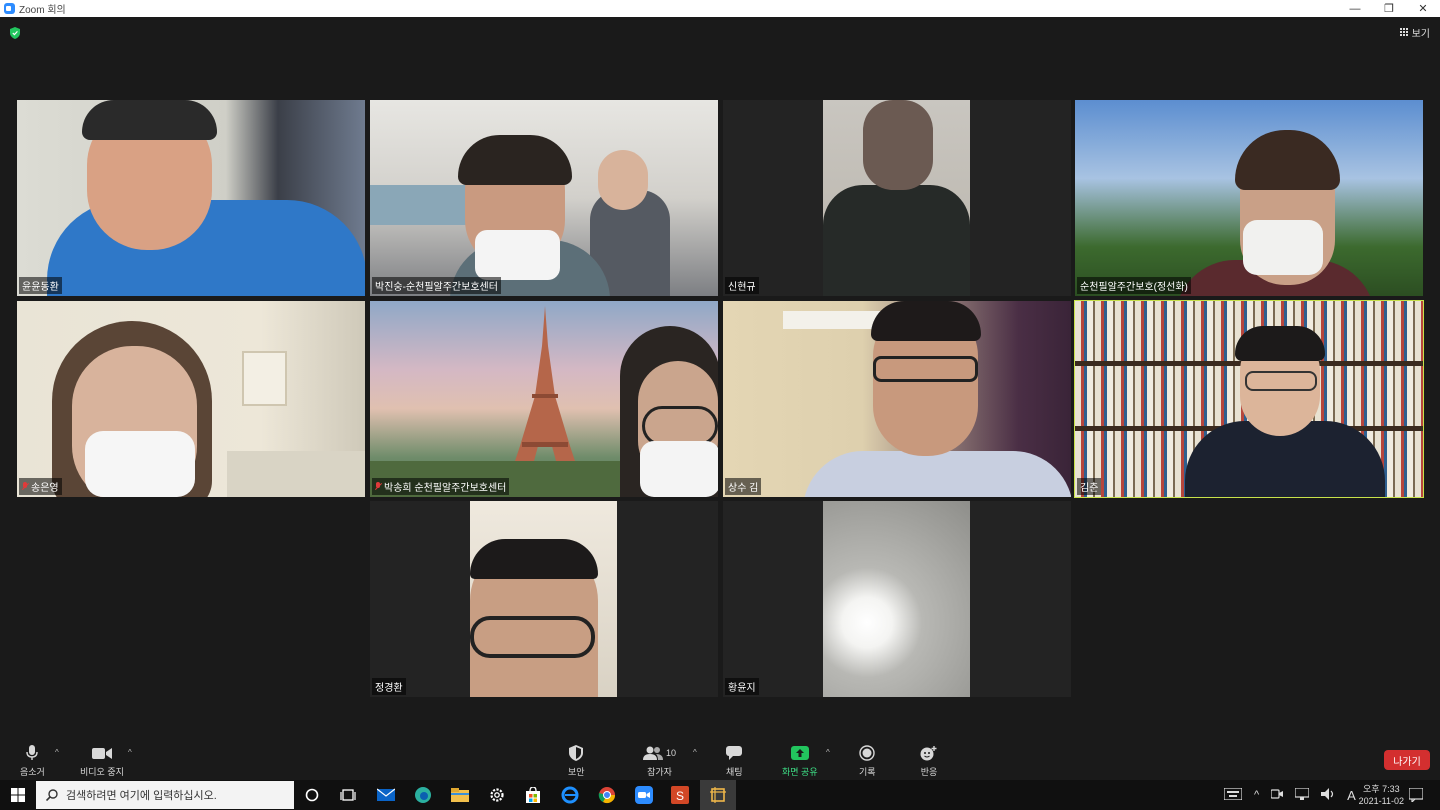 The width and height of the screenshot is (1440, 810). What do you see at coordinates (659, 753) in the screenshot?
I see `participants-icon: 10` at bounding box center [659, 753].